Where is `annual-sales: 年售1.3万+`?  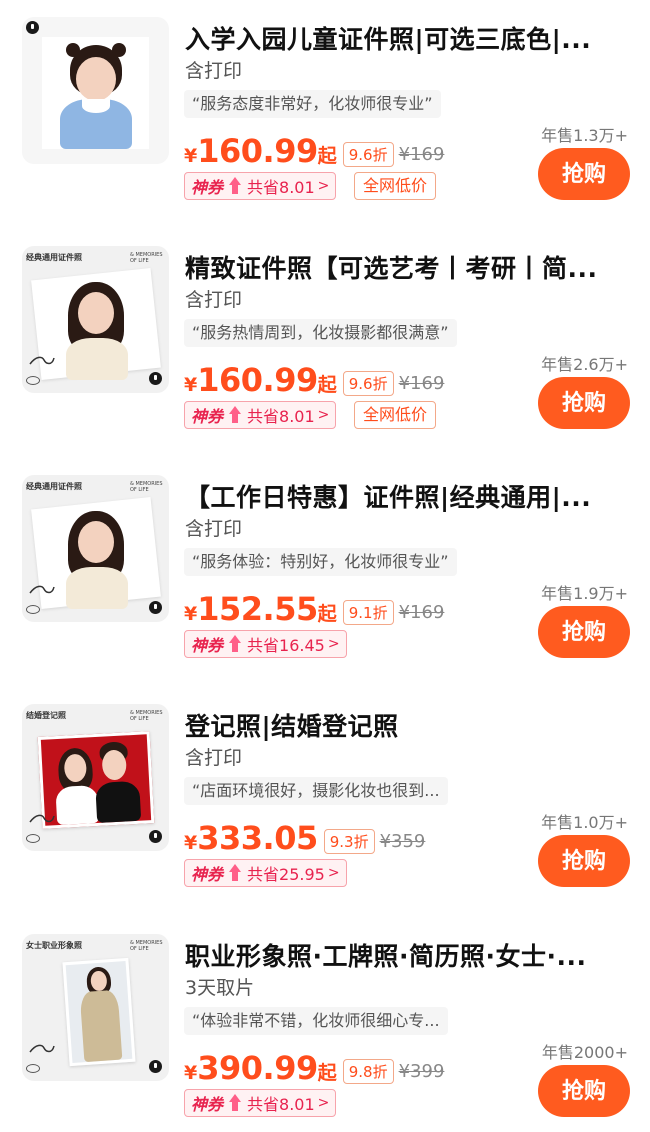 annual-sales: 年售1.3万+ is located at coordinates (584, 135).